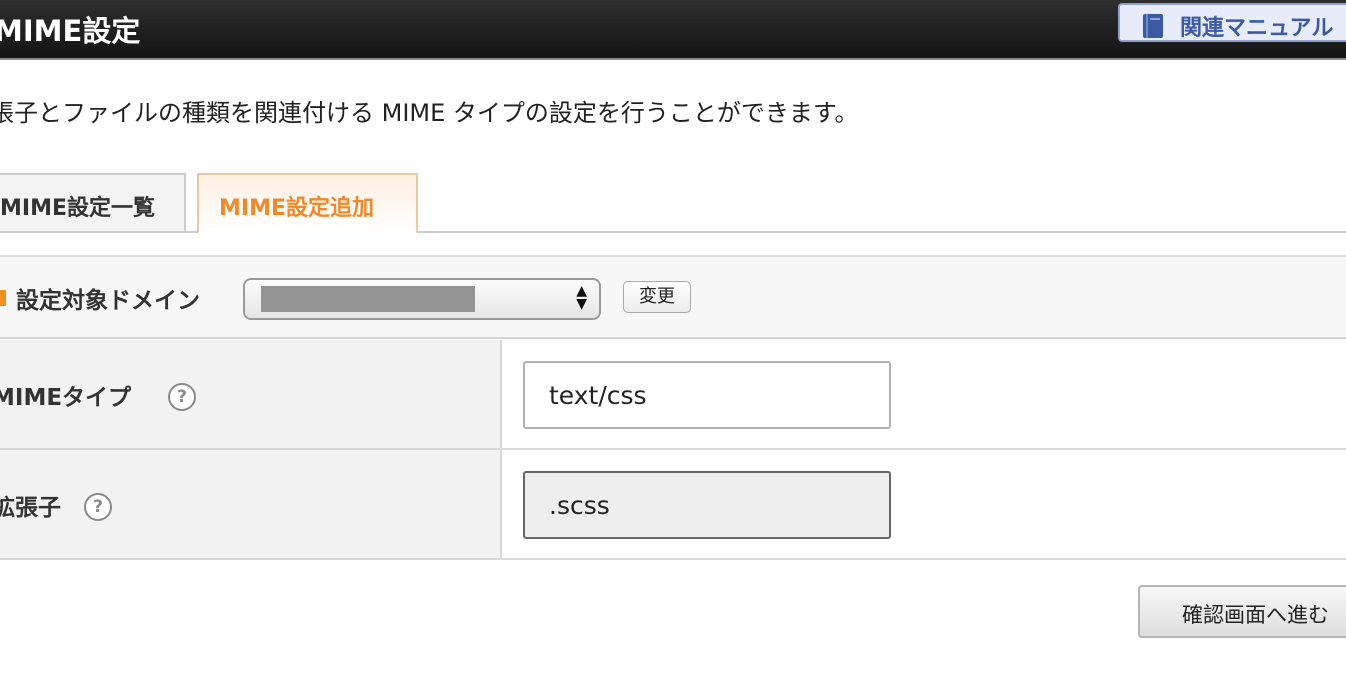 The height and width of the screenshot is (683, 1346). Describe the element at coordinates (30, 508) in the screenshot. I see `extension-label: 拡張子` at that location.